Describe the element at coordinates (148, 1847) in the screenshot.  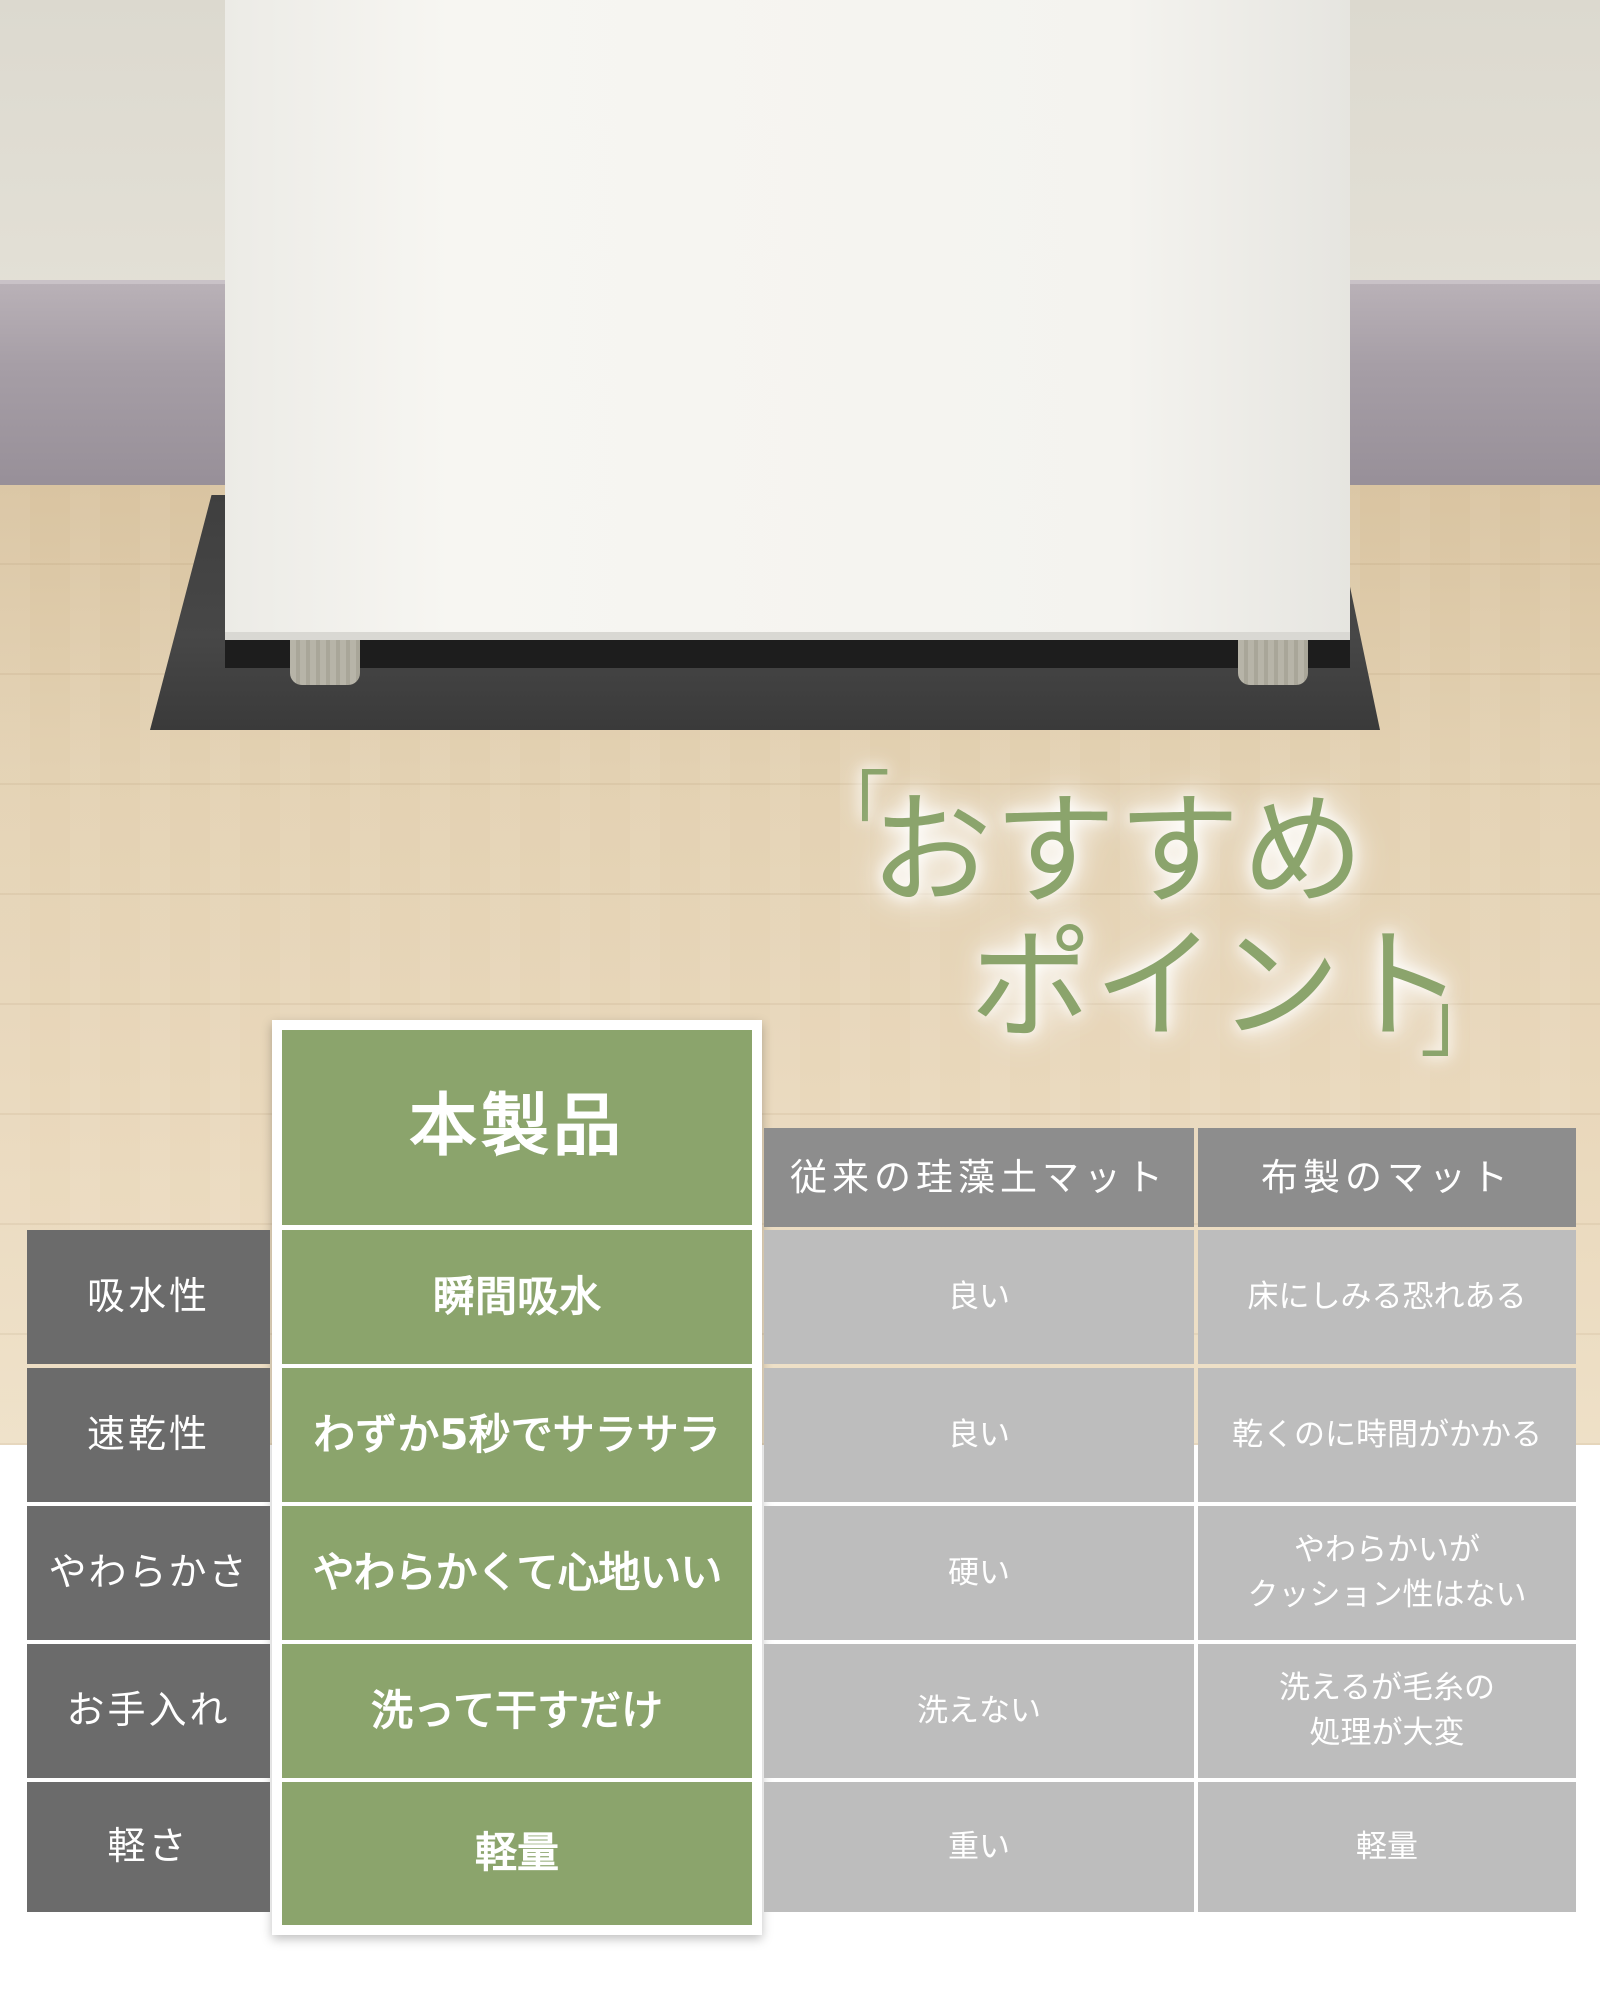
I see `row-label-lightness: 軽さ` at that location.